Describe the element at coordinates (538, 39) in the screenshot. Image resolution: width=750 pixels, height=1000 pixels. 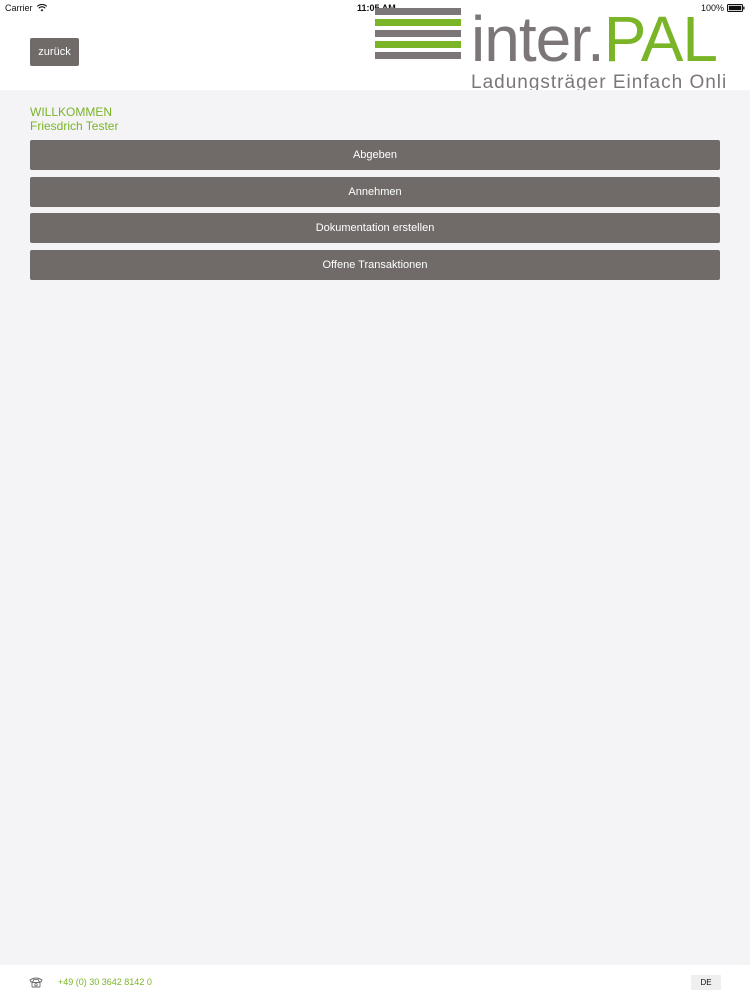
I see `logo-word-inter: inter.` at that location.